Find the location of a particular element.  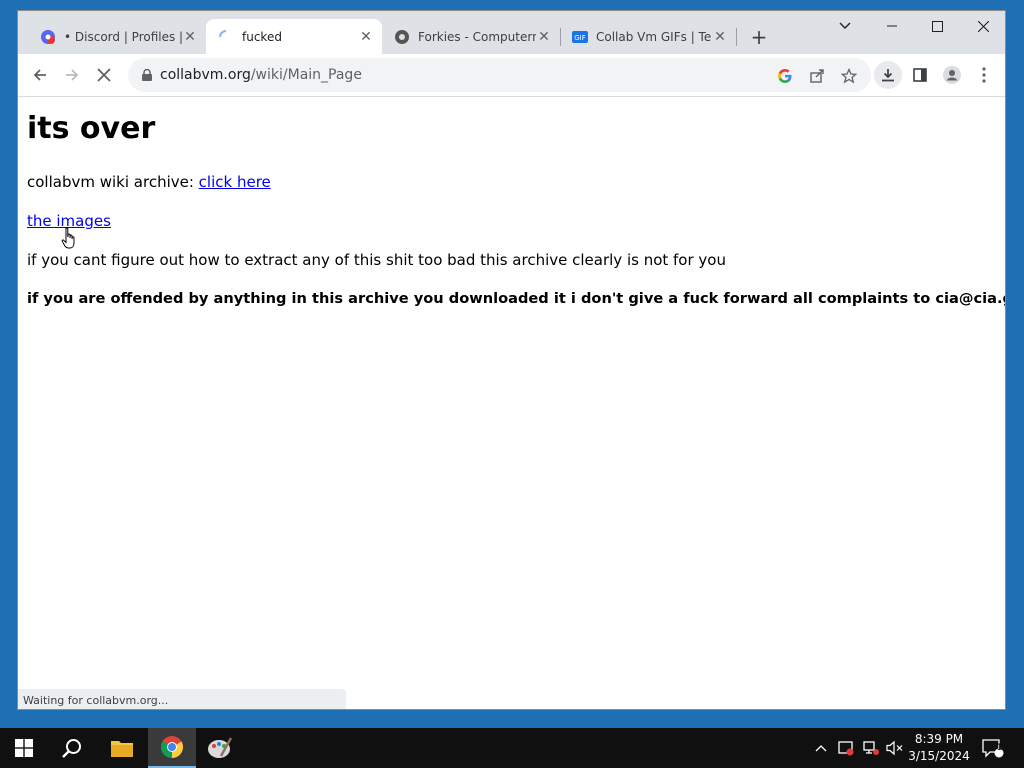

folder-icon is located at coordinates (122, 749).